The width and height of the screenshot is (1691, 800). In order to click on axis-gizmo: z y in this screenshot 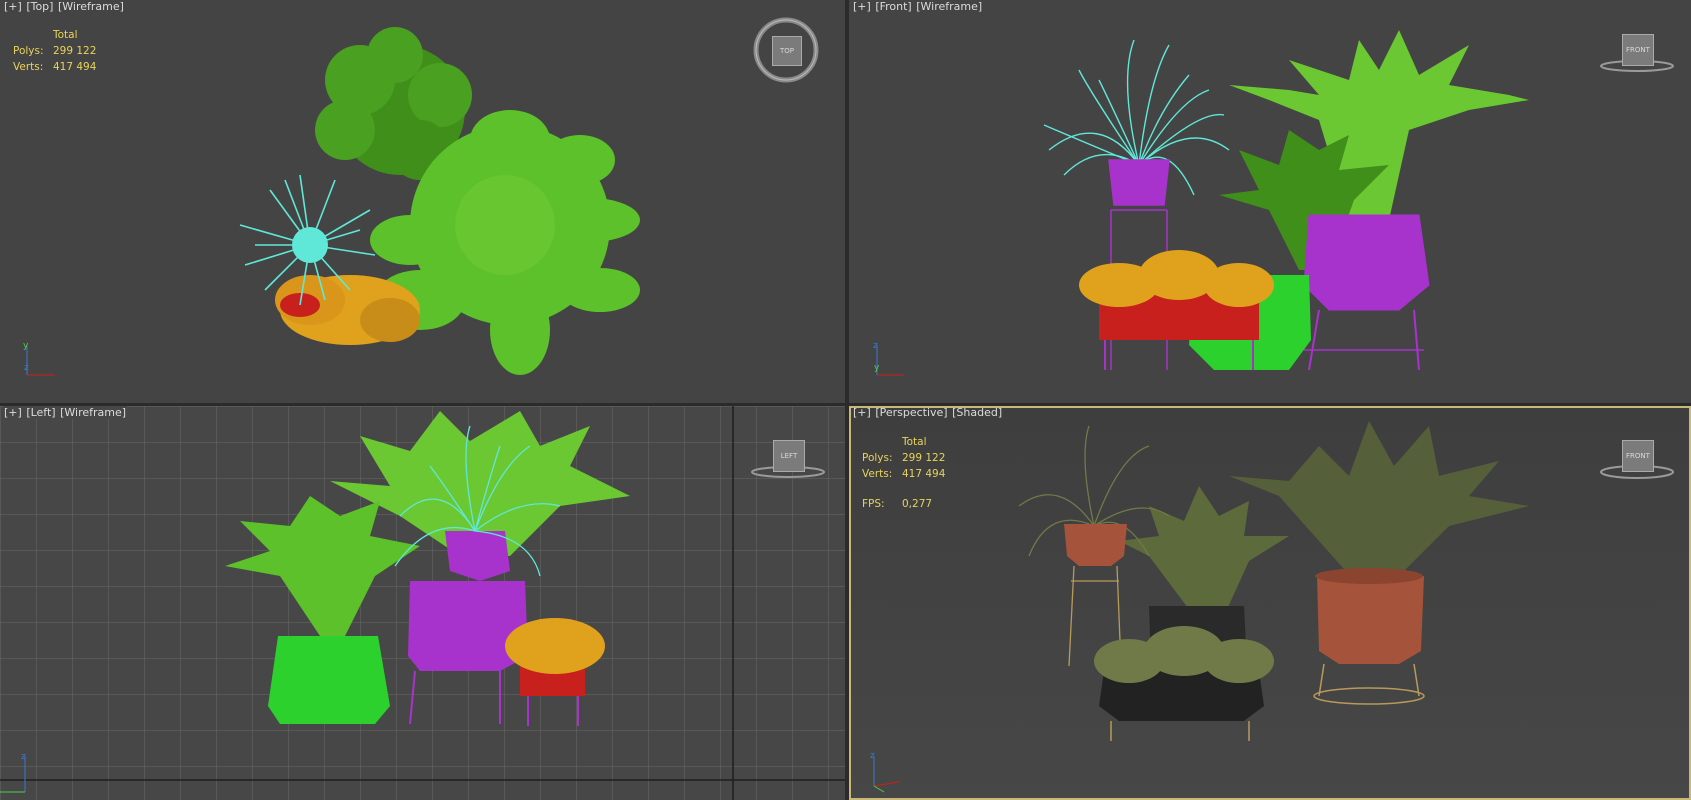, I will do `click(888, 358)`.